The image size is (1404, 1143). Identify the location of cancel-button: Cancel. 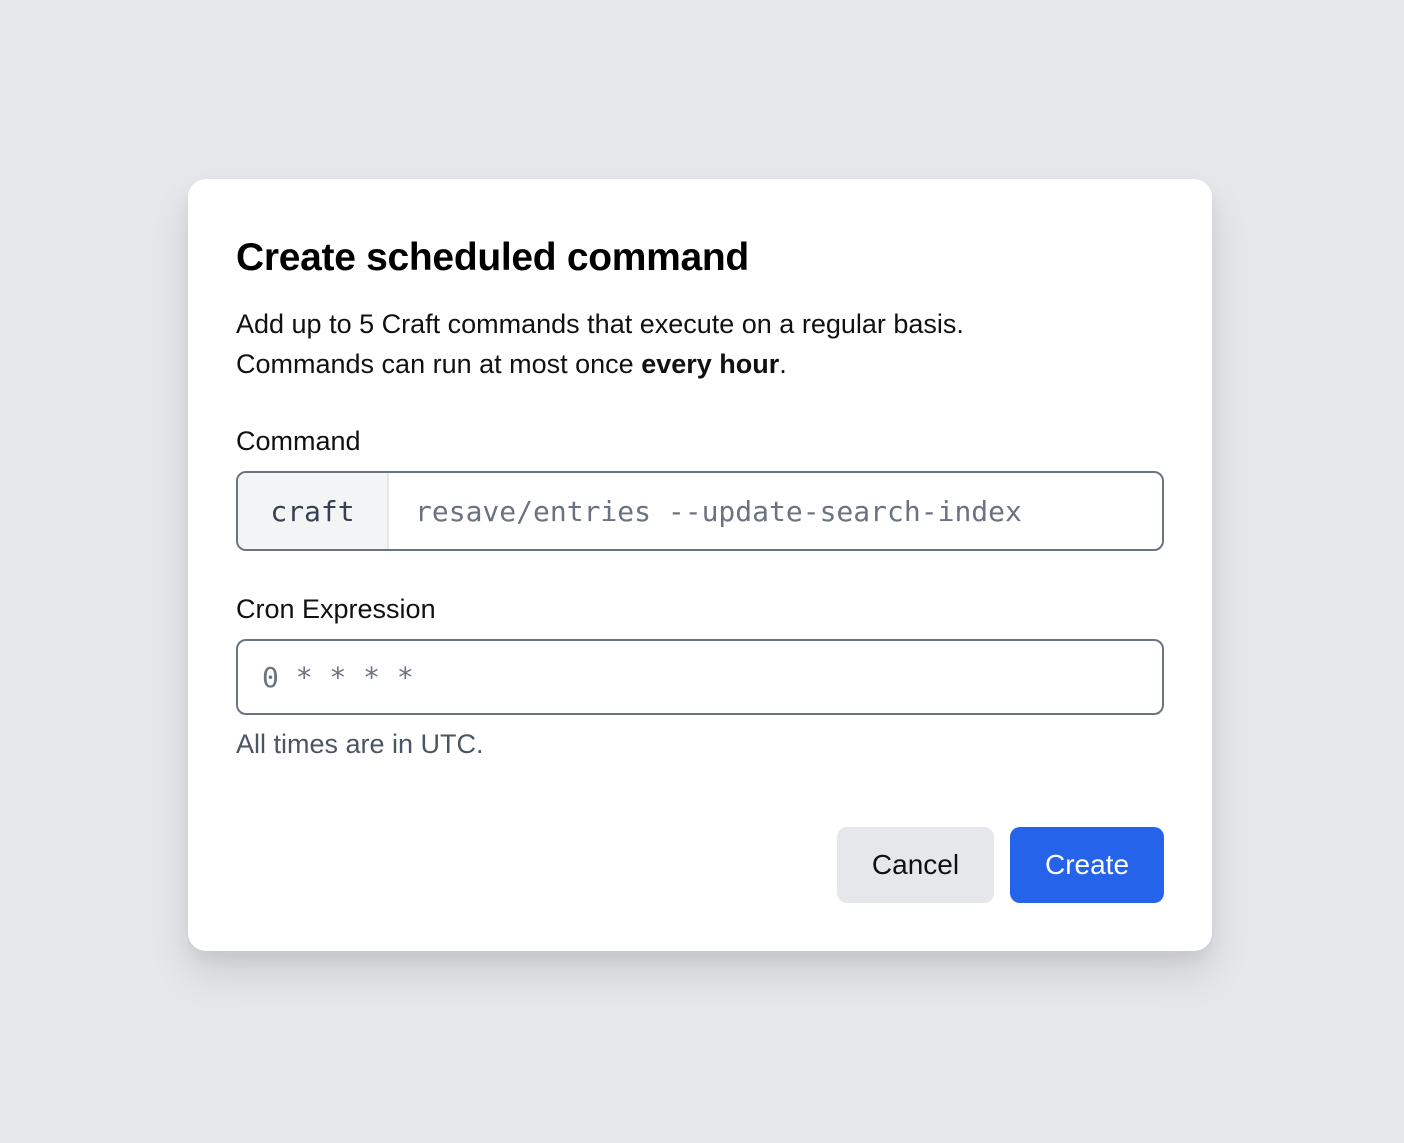
(915, 865).